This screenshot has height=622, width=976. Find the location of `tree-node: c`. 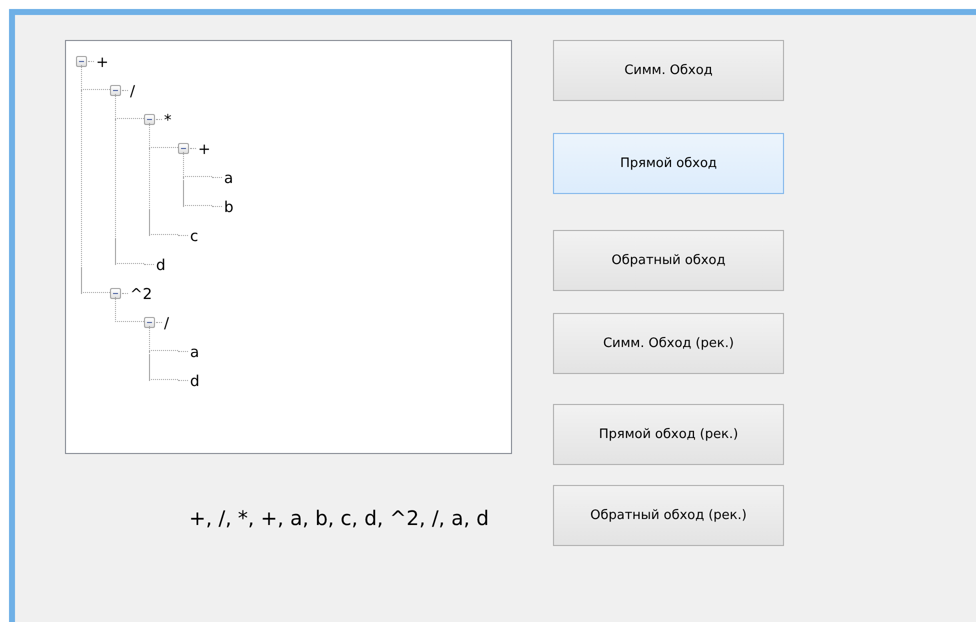

tree-node: c is located at coordinates (194, 235).